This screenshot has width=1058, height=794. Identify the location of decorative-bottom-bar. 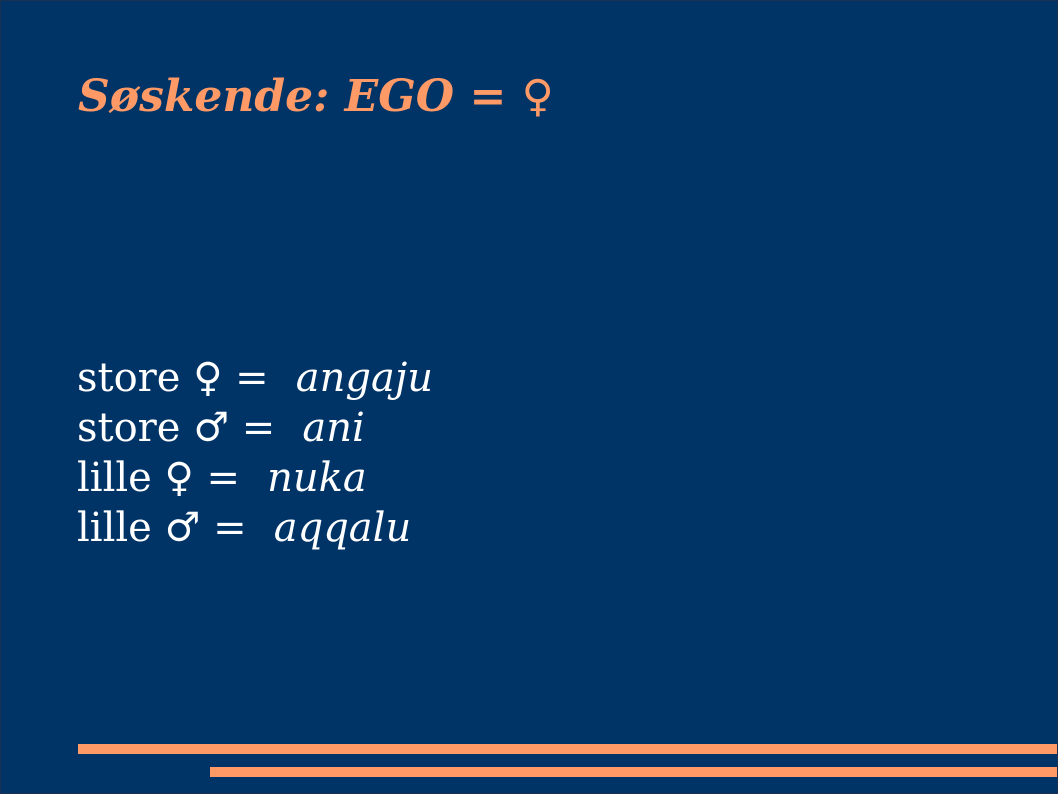
(633, 772).